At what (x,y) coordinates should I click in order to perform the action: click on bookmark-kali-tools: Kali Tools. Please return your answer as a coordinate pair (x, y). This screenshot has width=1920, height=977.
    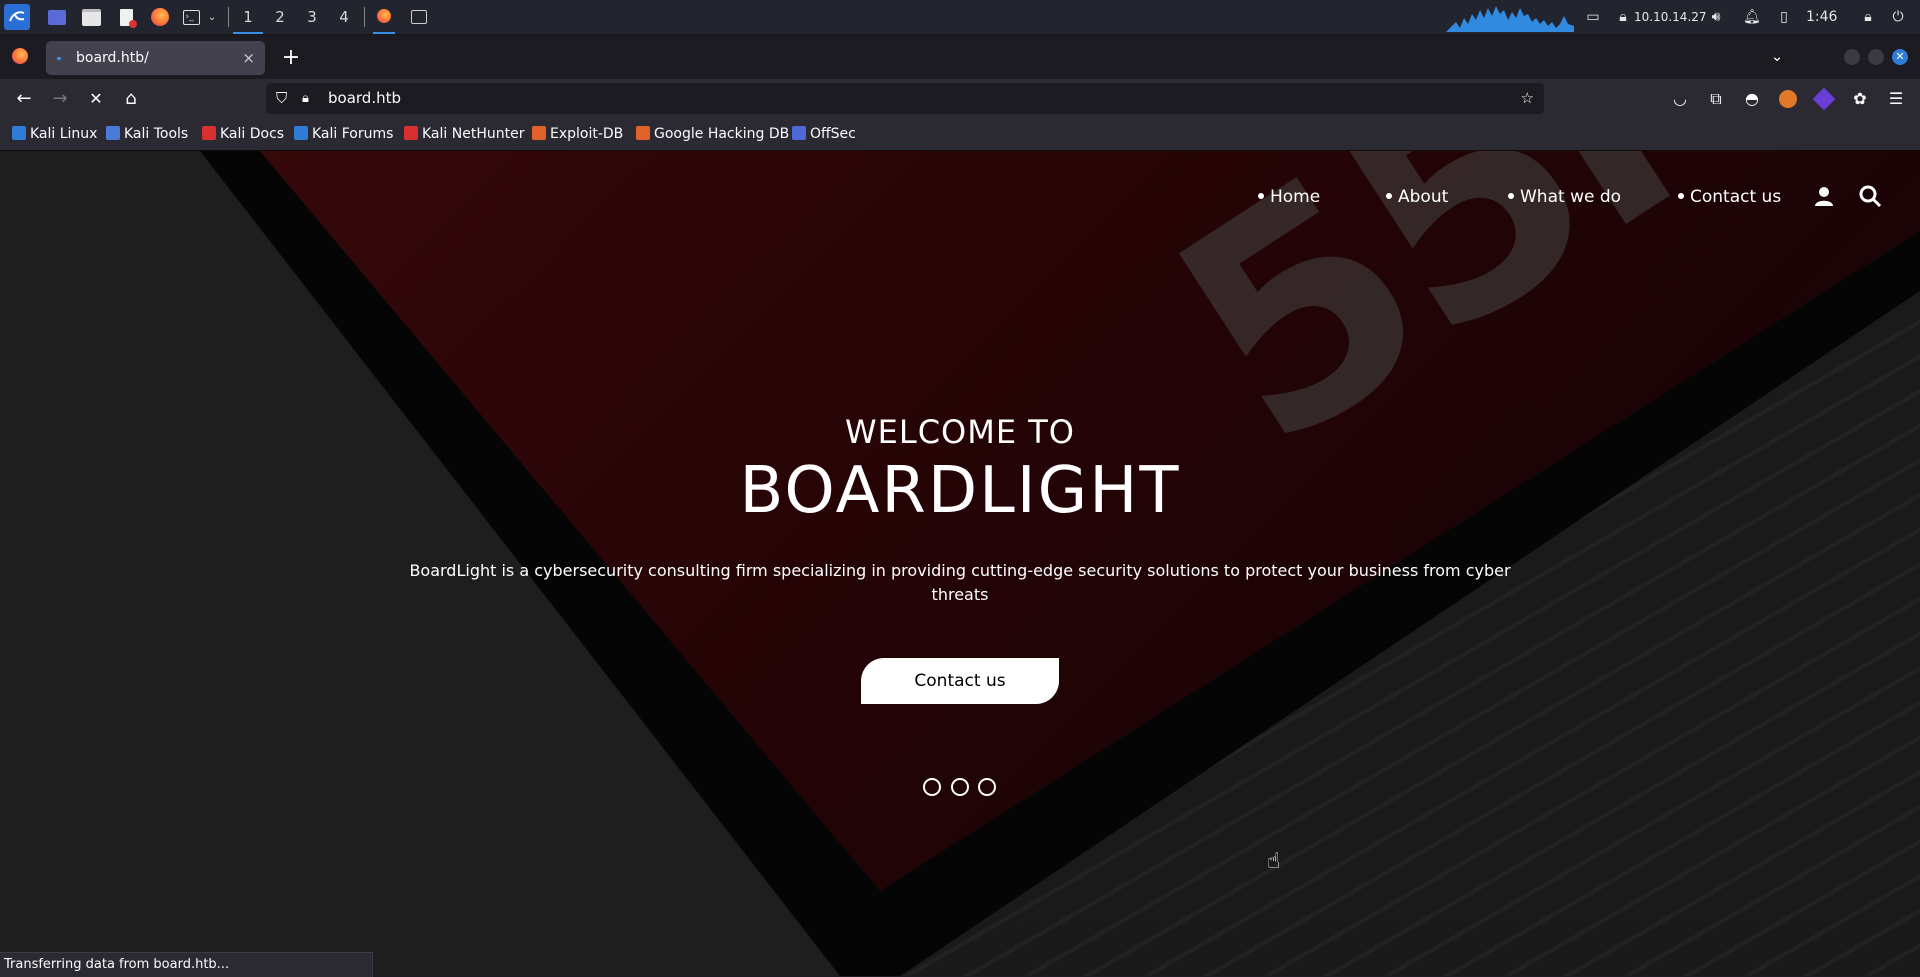
    Looking at the image, I should click on (147, 134).